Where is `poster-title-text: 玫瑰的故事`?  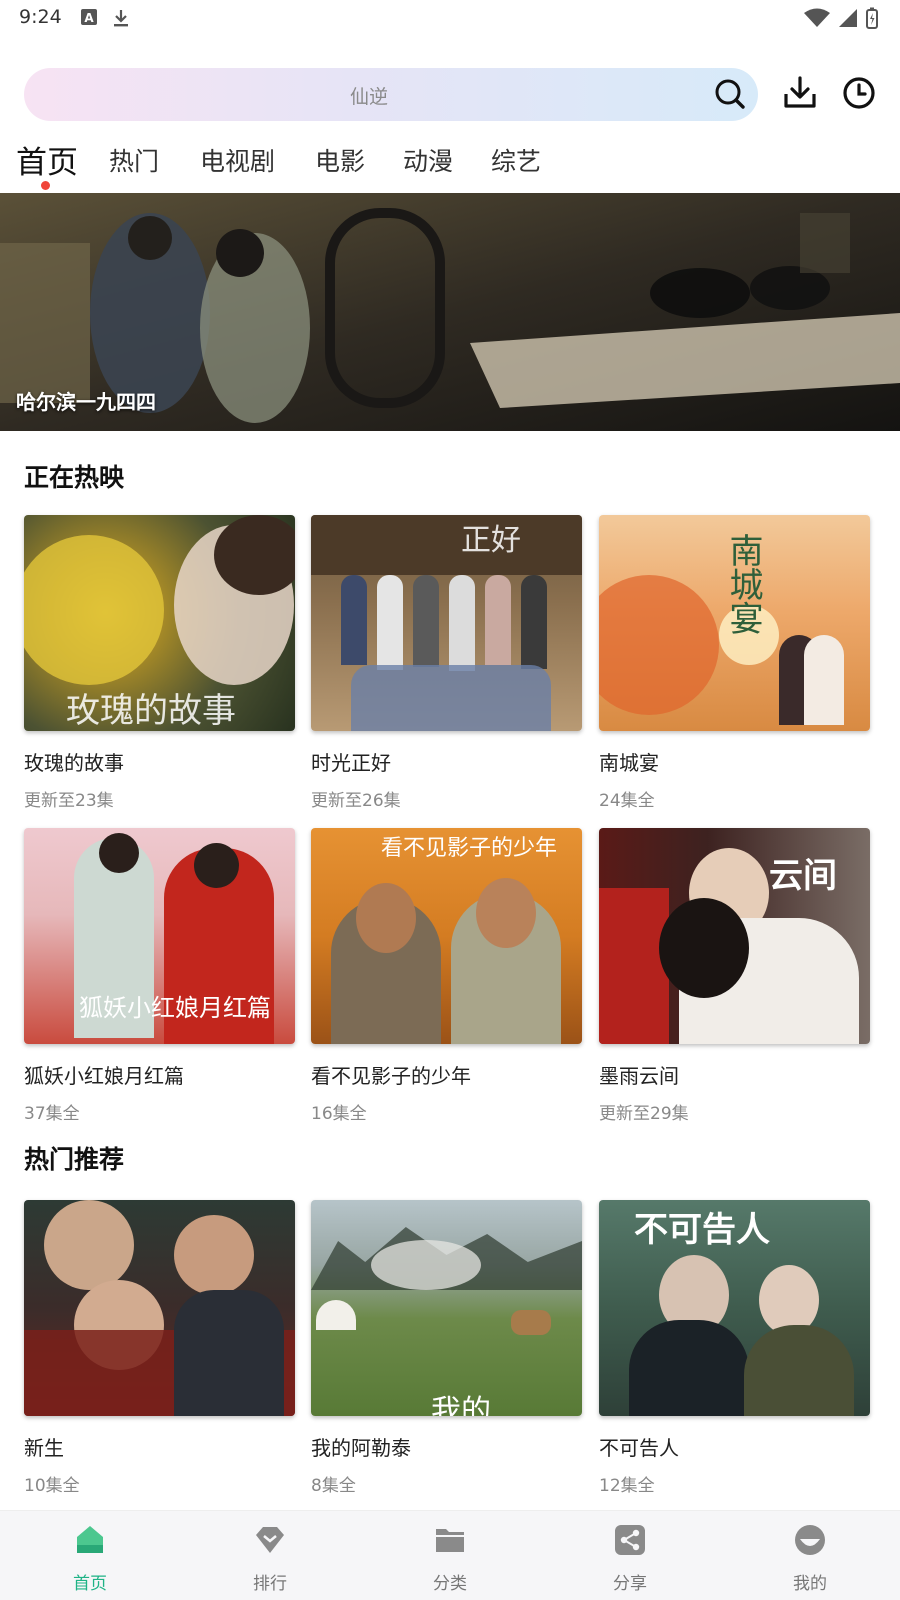
poster-title-text: 玫瑰的故事 is located at coordinates (151, 711).